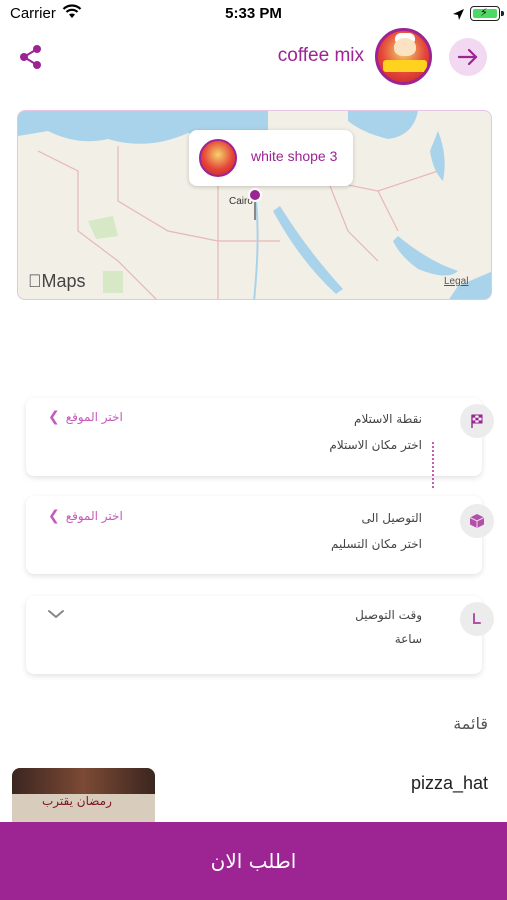 The image size is (507, 900). I want to click on pickup-choose-location: ❮ اختر الموقع, so click(85, 417).